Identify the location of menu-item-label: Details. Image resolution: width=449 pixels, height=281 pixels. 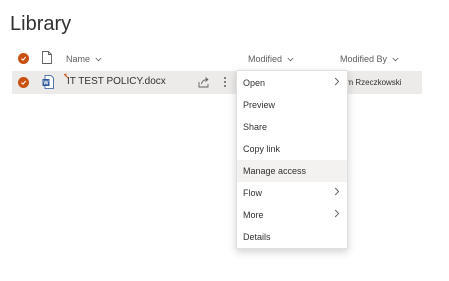
(257, 237).